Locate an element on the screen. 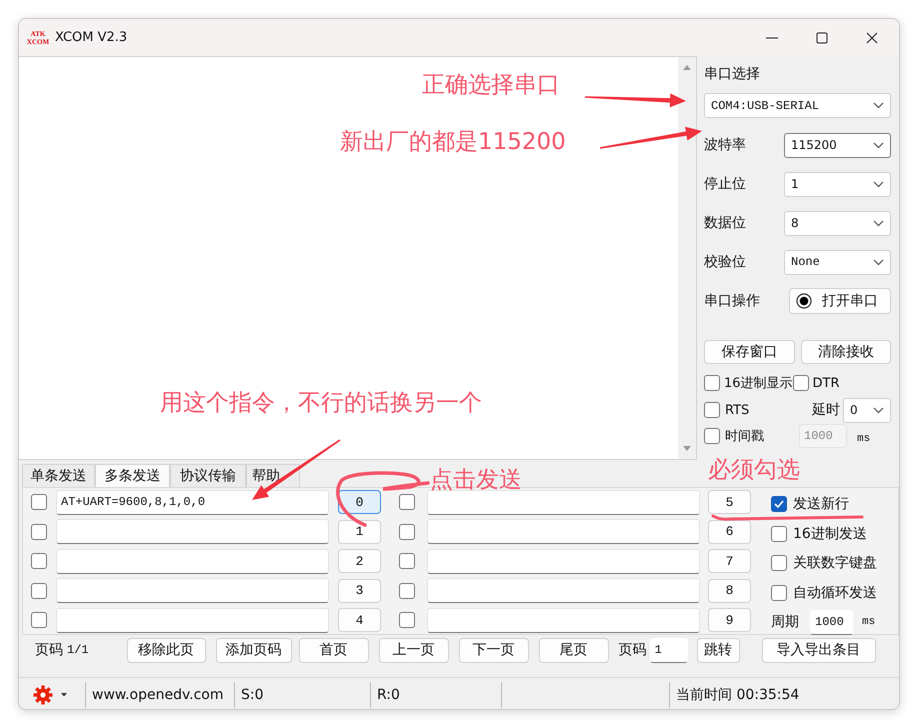 The height and width of the screenshot is (728, 917). checkbox-label: 关联数字键盘 is located at coordinates (835, 563).